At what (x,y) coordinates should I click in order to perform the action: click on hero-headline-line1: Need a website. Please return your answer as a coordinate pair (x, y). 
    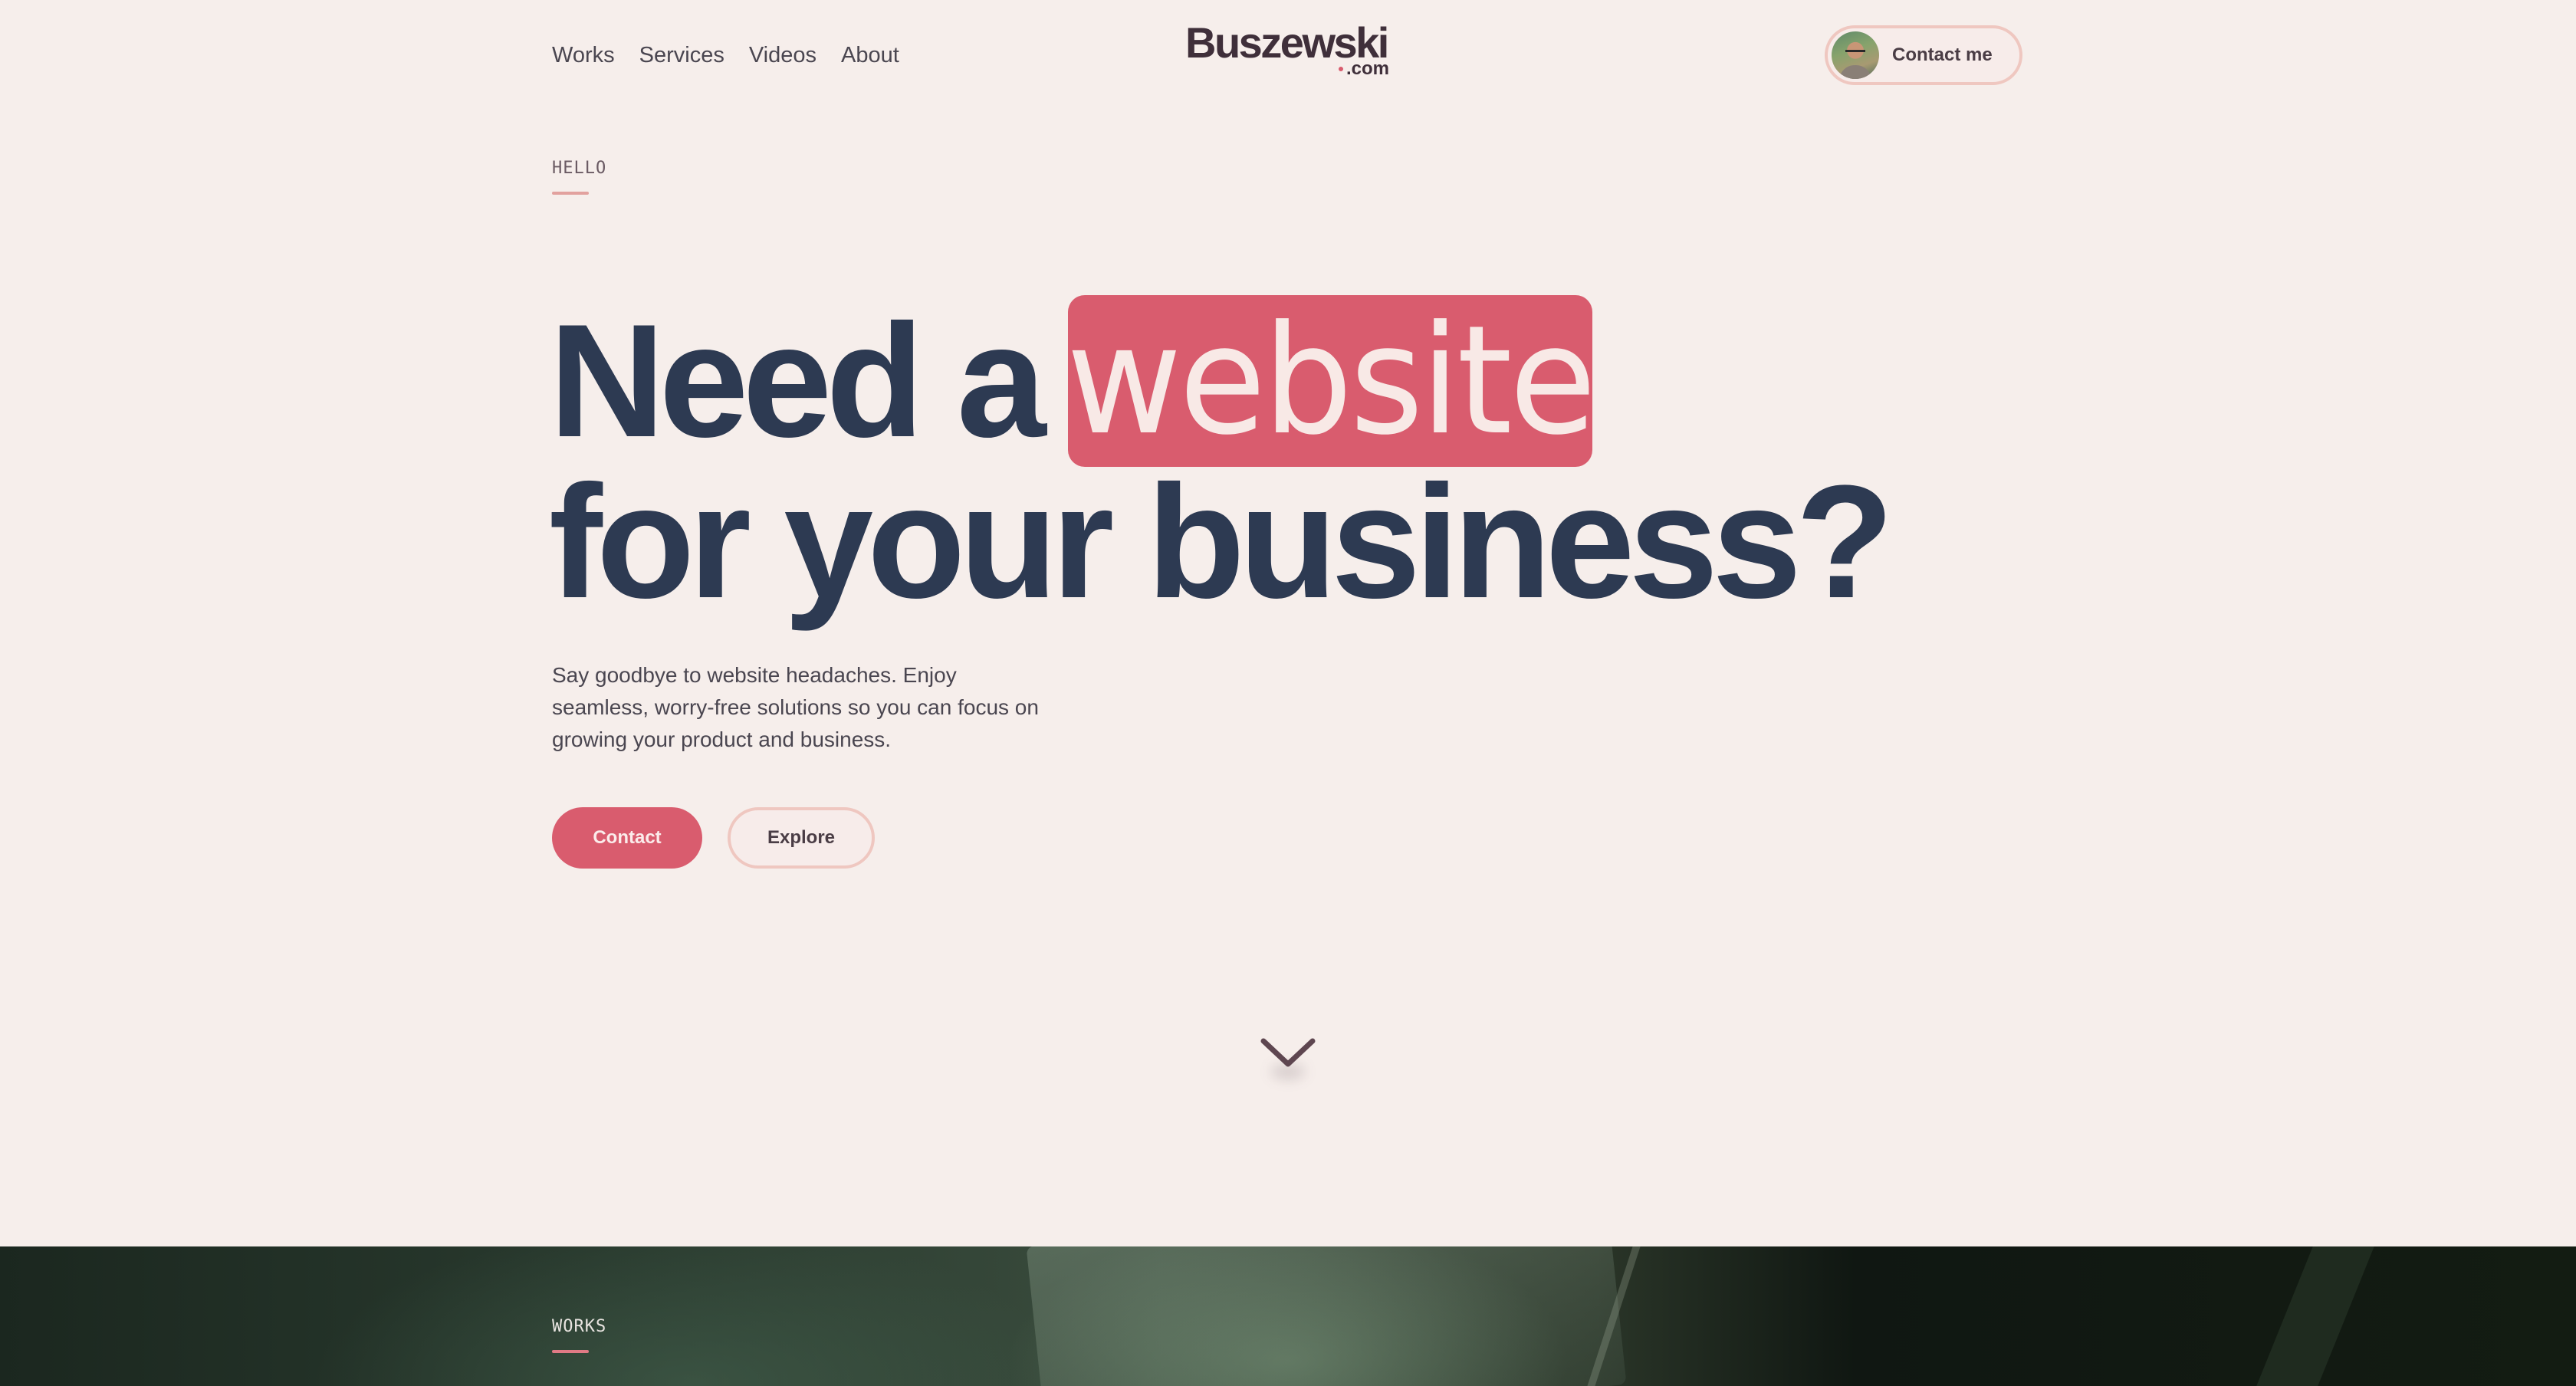
    Looking at the image, I should click on (1073, 381).